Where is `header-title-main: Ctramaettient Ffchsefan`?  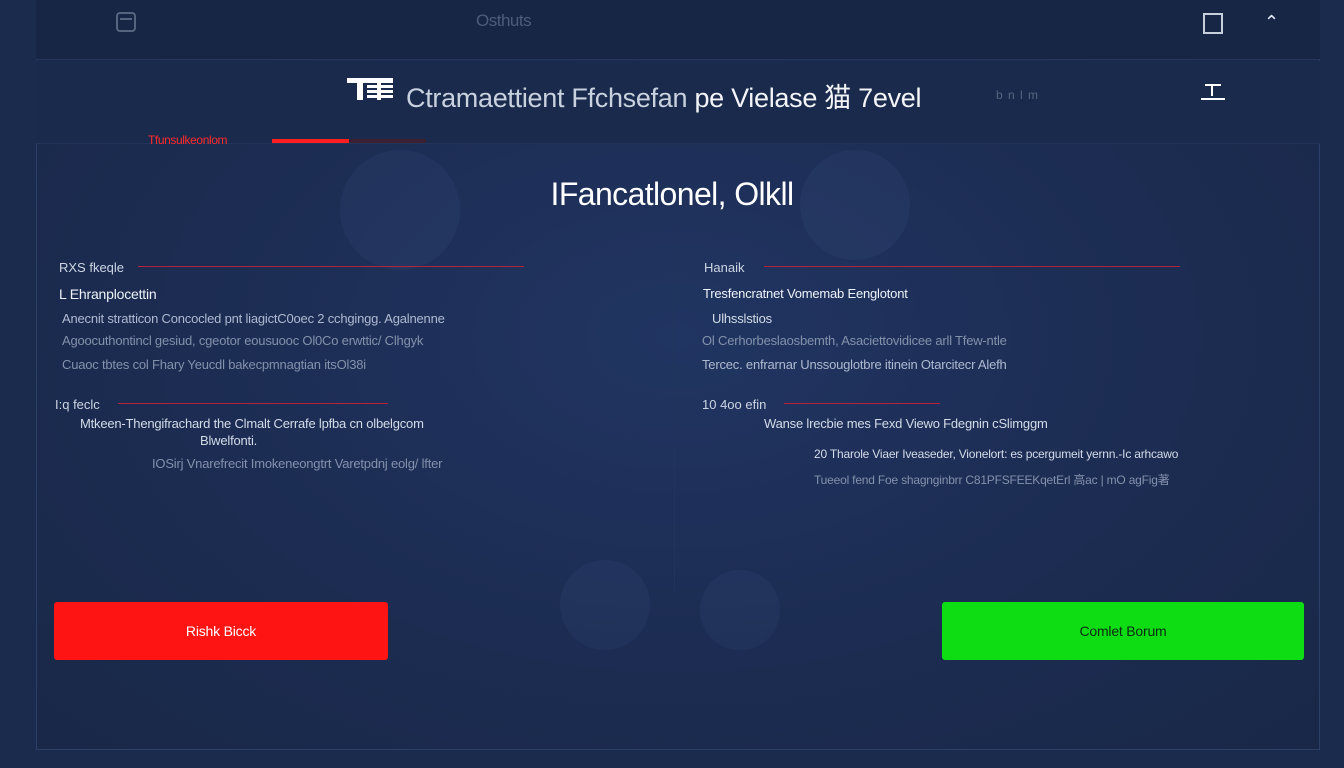 header-title-main: Ctramaettient Ffchsefan is located at coordinates (547, 98).